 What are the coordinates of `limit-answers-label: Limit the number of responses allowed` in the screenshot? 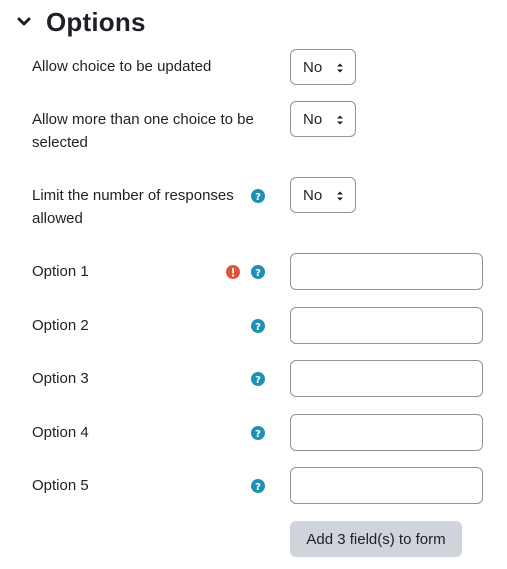 It's located at (133, 207).